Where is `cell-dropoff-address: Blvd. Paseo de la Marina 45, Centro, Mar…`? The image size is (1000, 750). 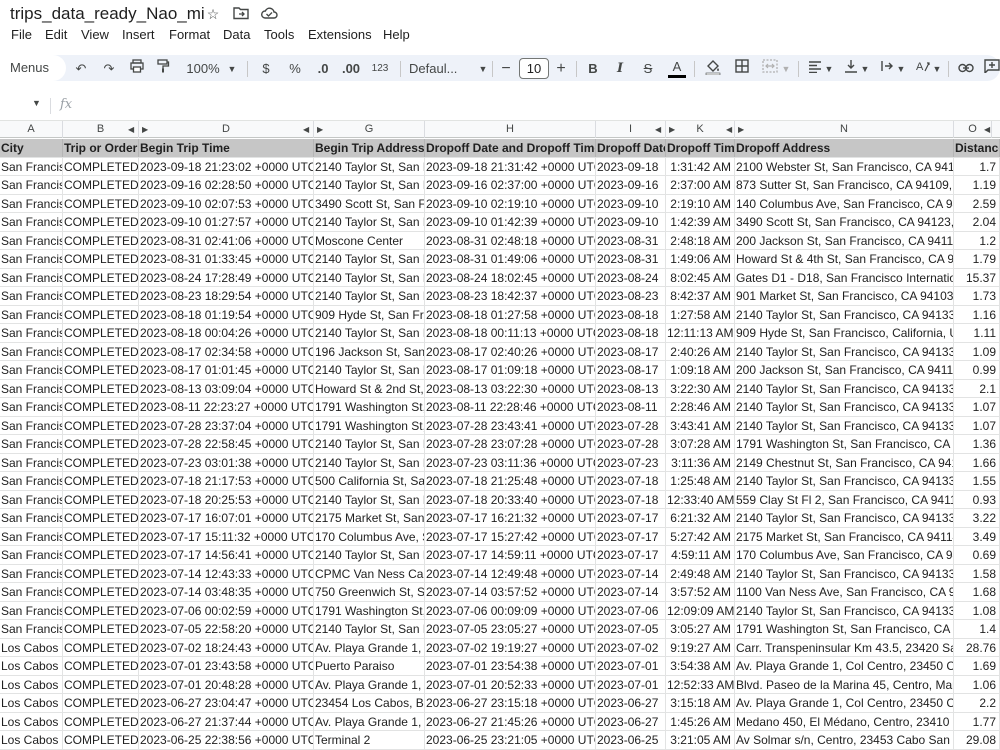 cell-dropoff-address: Blvd. Paseo de la Marina 45, Centro, Mar… is located at coordinates (844, 684).